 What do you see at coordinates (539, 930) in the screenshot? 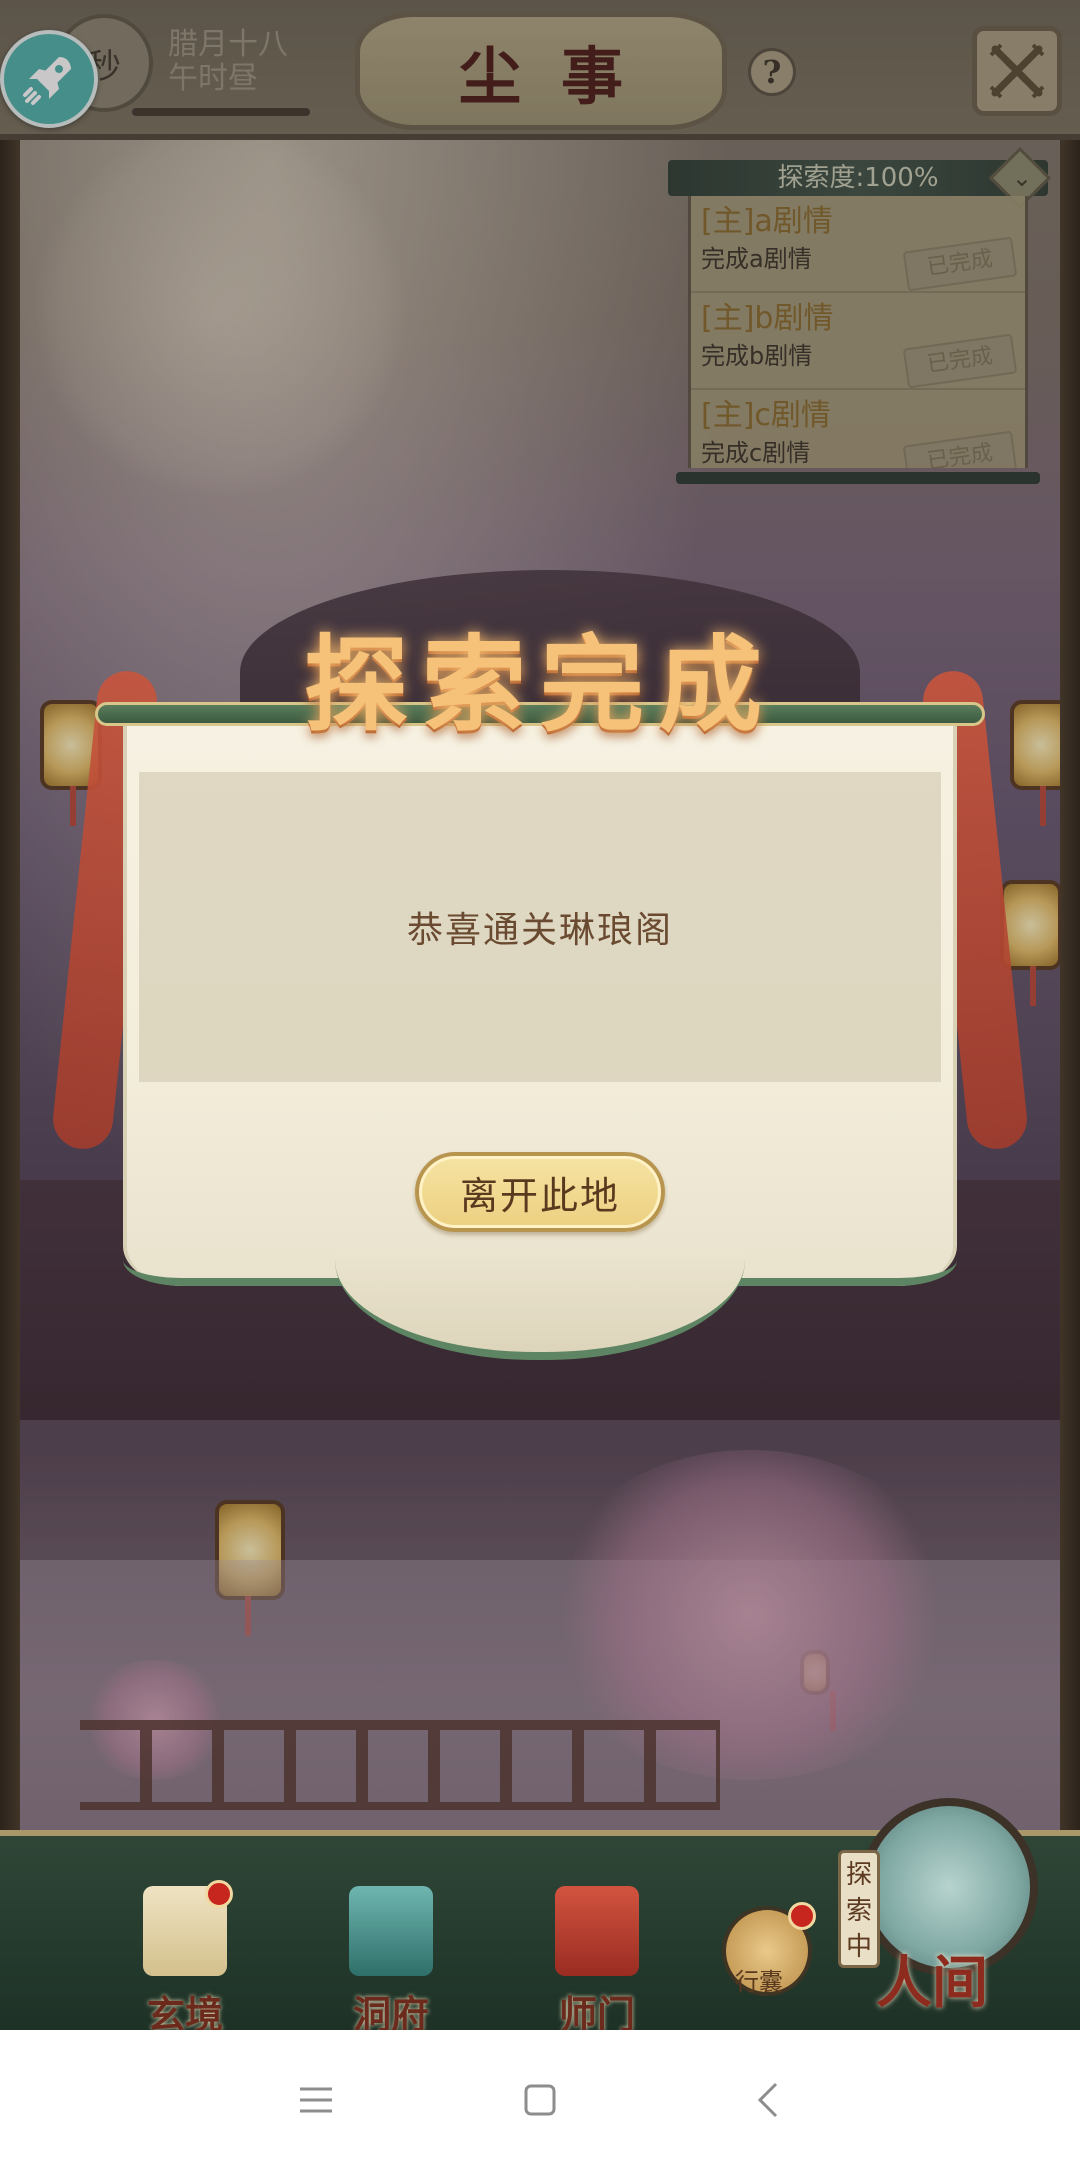
I see `dialog-message: 恭喜通关琳琅阁` at bounding box center [539, 930].